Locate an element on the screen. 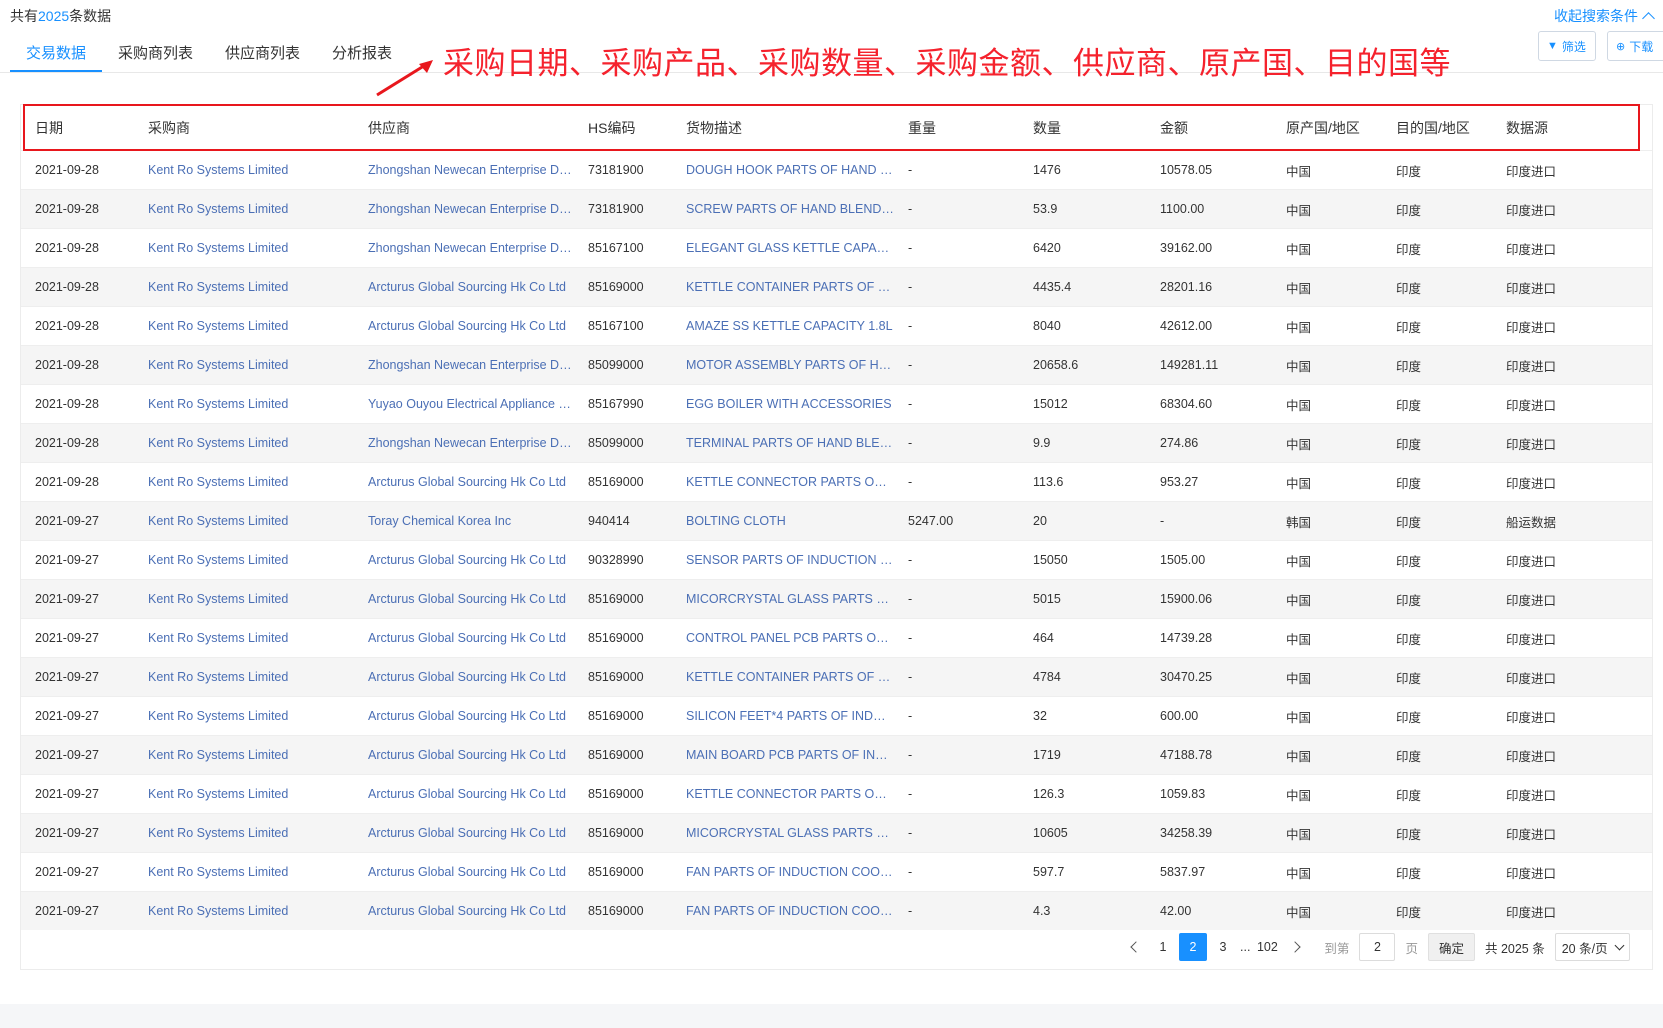 Image resolution: width=1663 pixels, height=1028 pixels. cell-description: SENSOR PARTS OF INDUCTION COOKER is located at coordinates (783, 560).